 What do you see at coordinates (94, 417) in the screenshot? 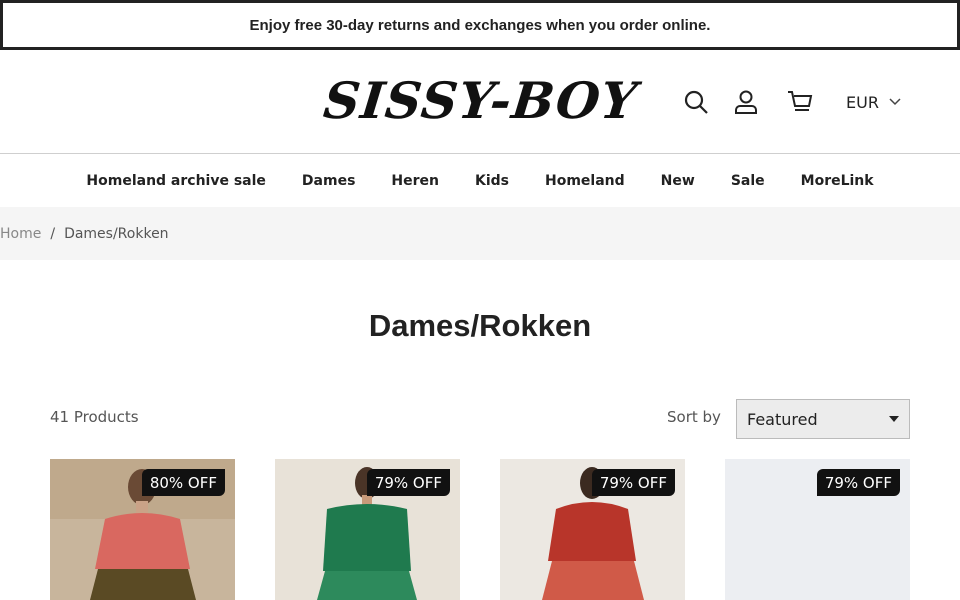
I see `product-count: 41 Products` at bounding box center [94, 417].